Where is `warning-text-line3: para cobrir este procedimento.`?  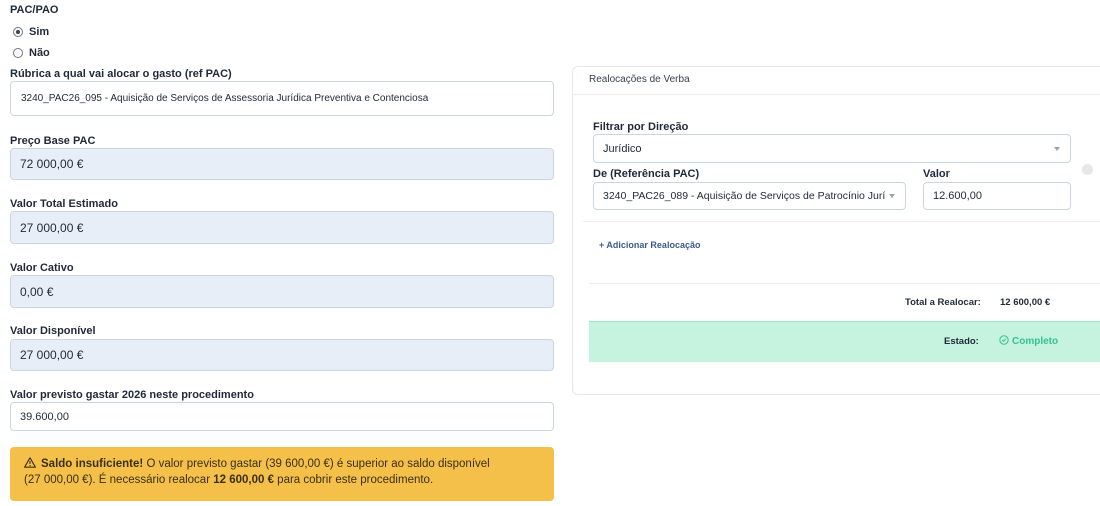 warning-text-line3: para cobrir este procedimento. is located at coordinates (353, 480).